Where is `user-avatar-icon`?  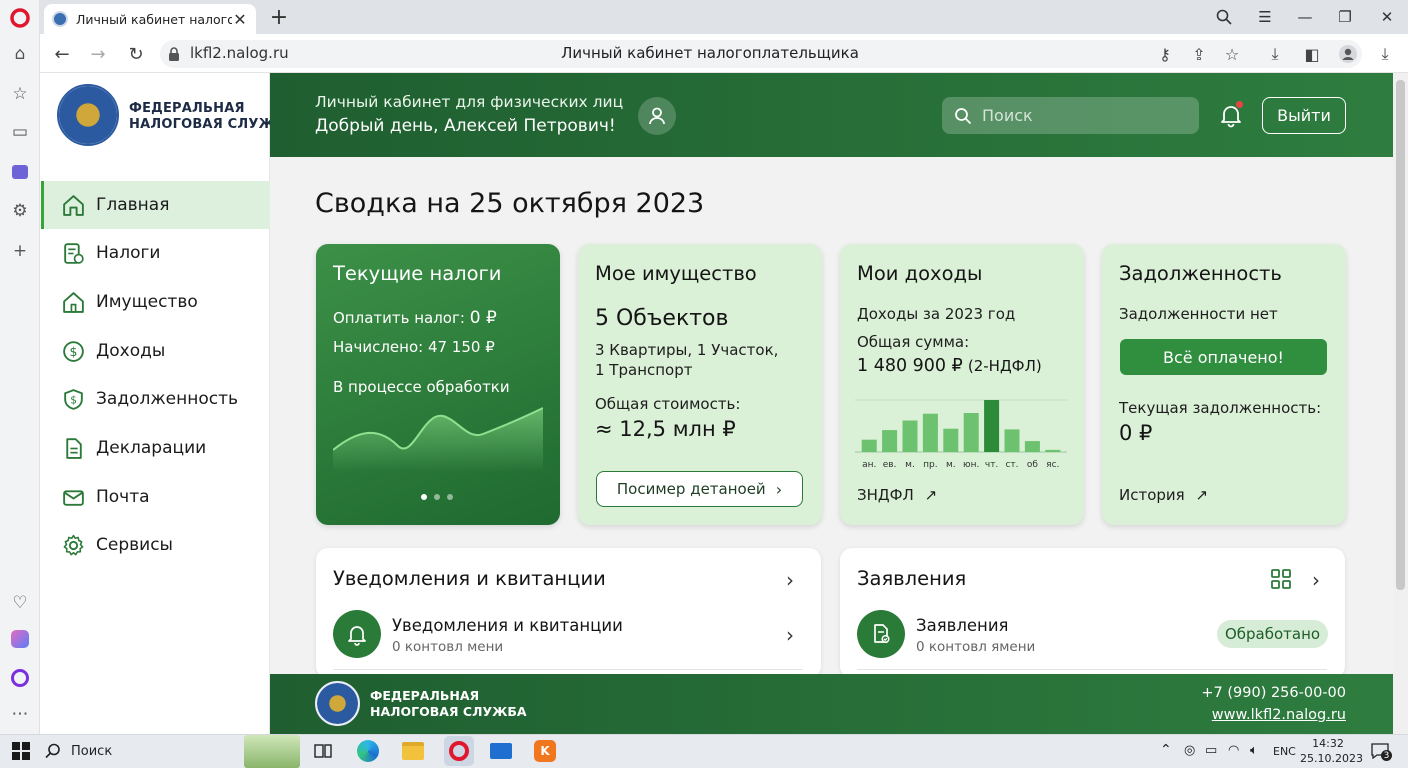
user-avatar-icon is located at coordinates (657, 116).